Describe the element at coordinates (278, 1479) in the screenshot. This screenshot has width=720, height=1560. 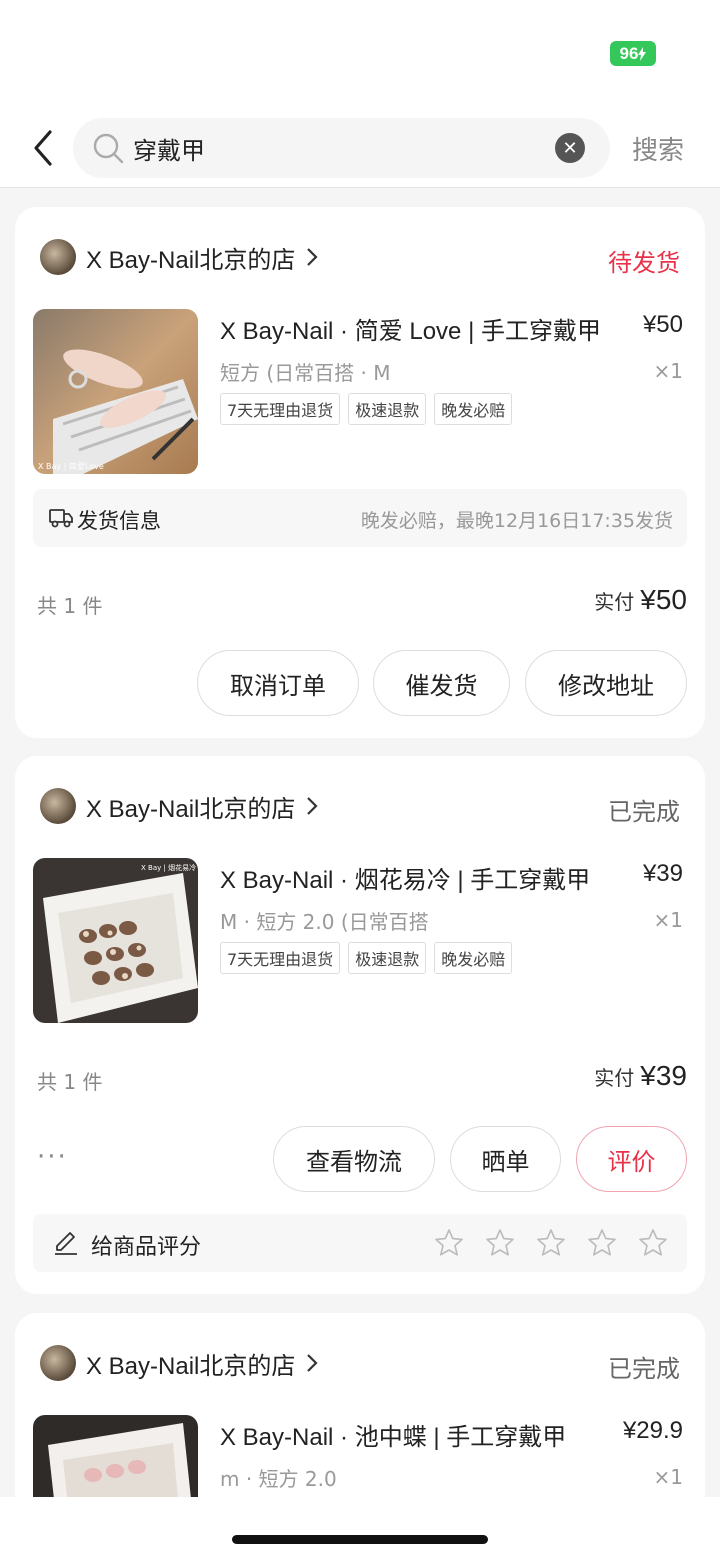
I see `product-sku: m · 短方 2.0` at that location.